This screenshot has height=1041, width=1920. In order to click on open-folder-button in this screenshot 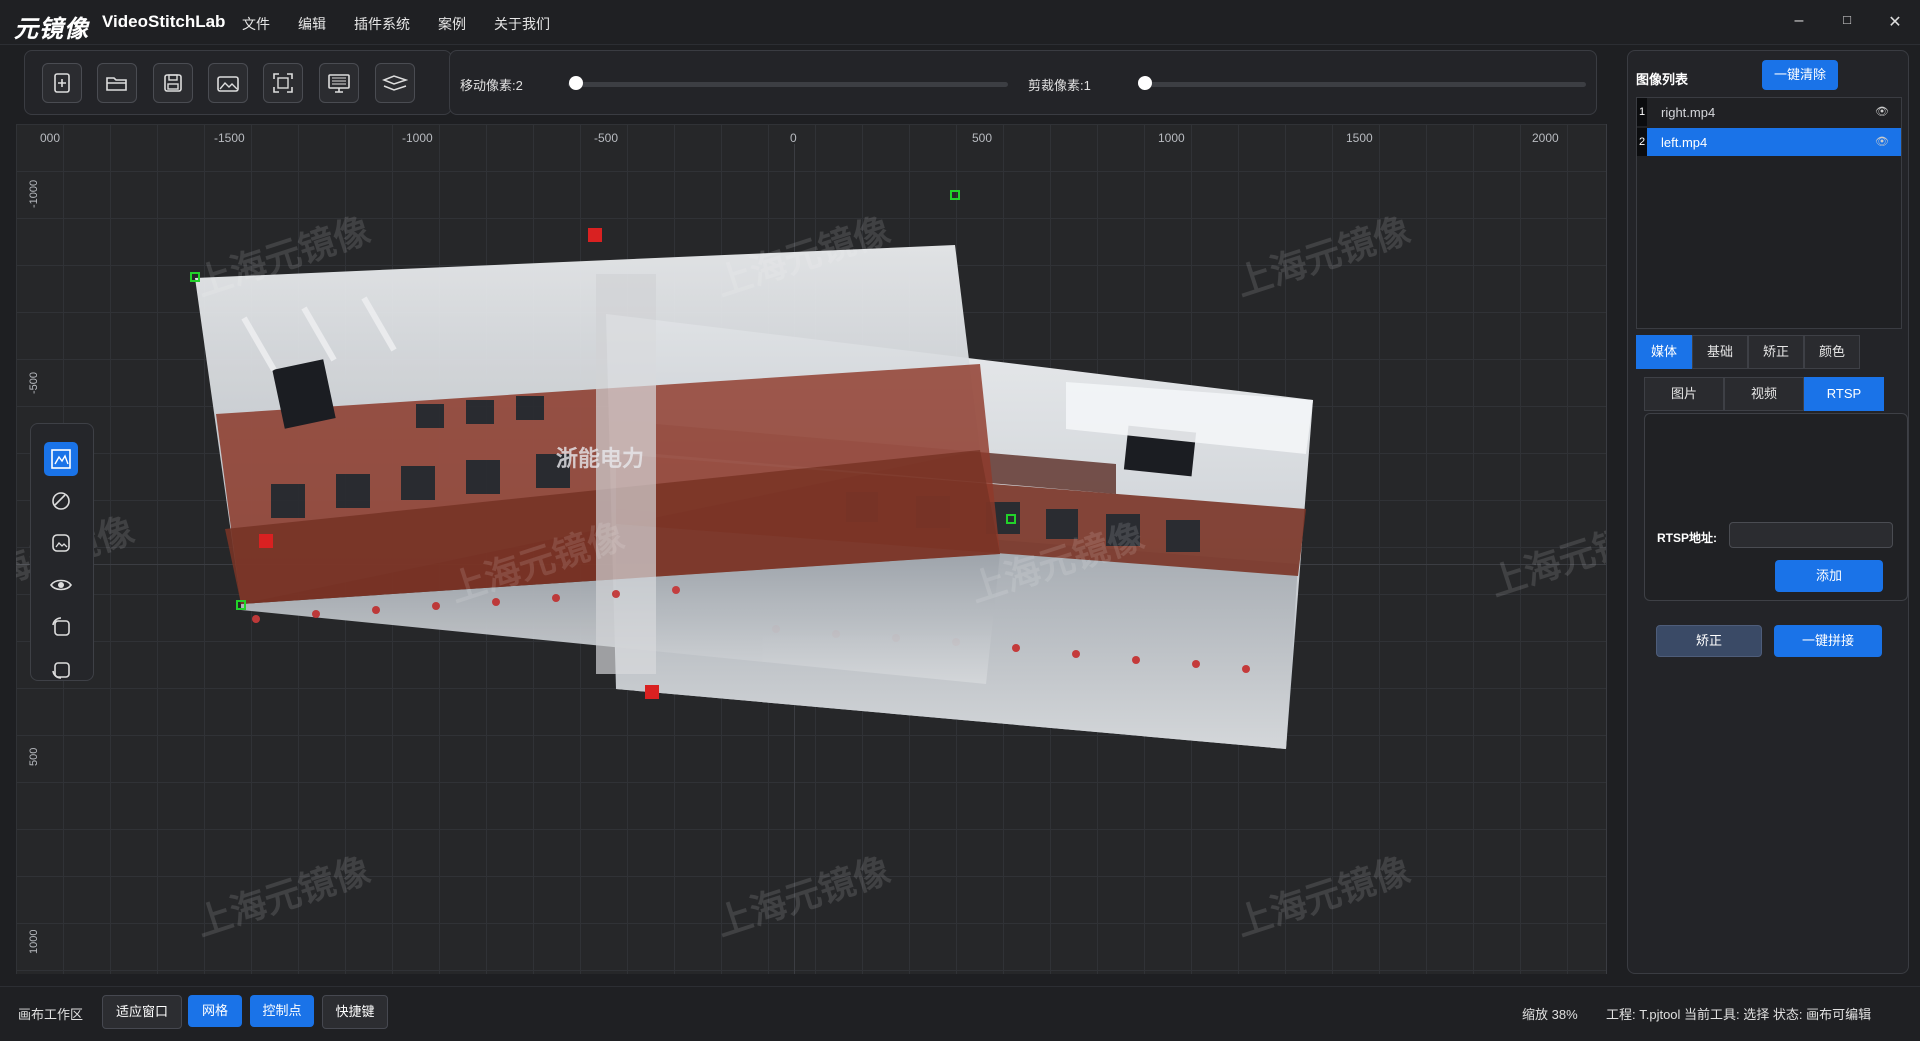, I will do `click(117, 83)`.